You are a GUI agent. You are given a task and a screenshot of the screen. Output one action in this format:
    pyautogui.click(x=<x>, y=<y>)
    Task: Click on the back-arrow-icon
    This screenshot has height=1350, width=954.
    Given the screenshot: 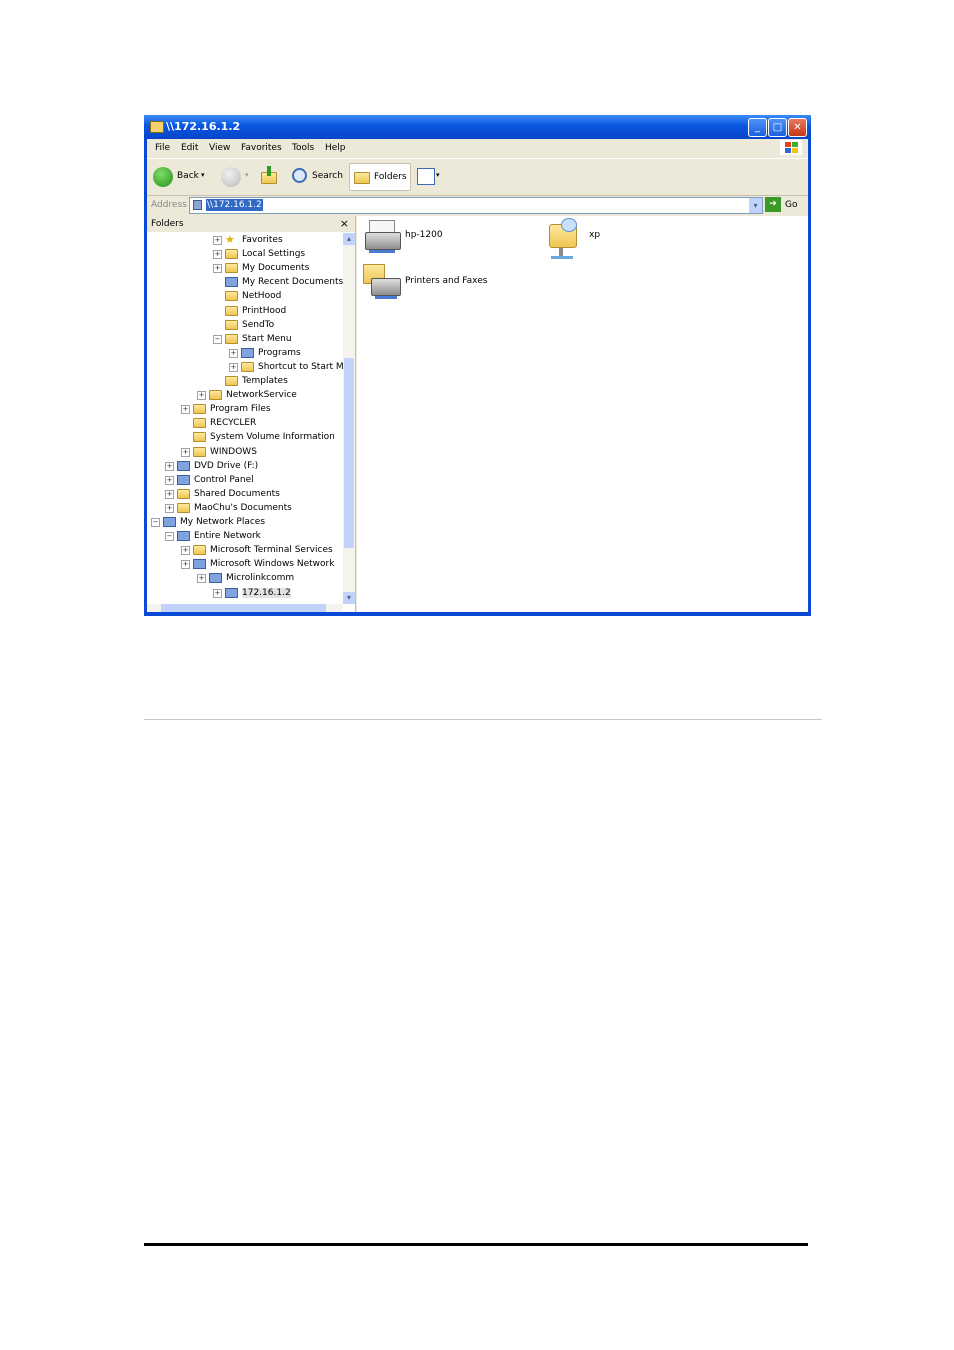 What is the action you would take?
    pyautogui.click(x=163, y=177)
    